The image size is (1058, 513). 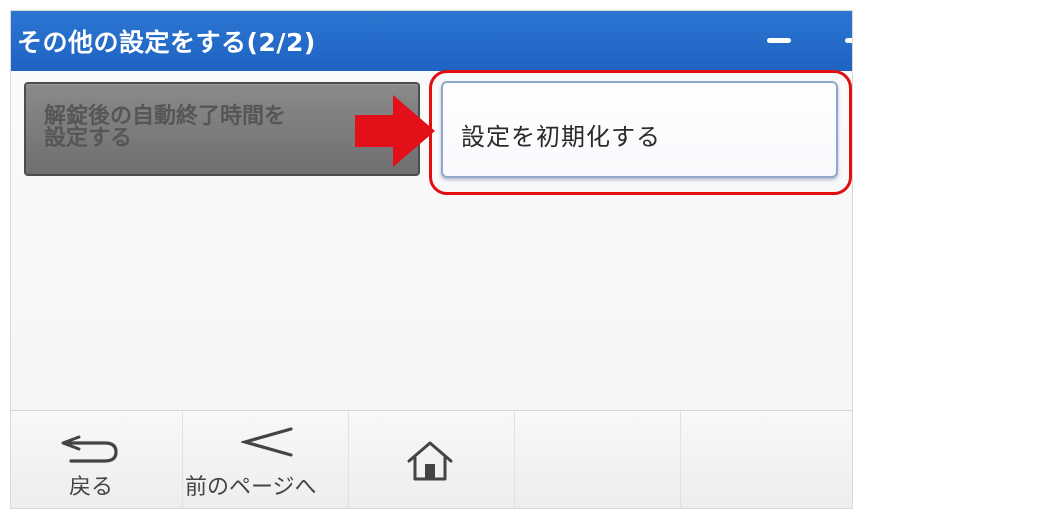 I want to click on back-button: 戻る, so click(x=97, y=459).